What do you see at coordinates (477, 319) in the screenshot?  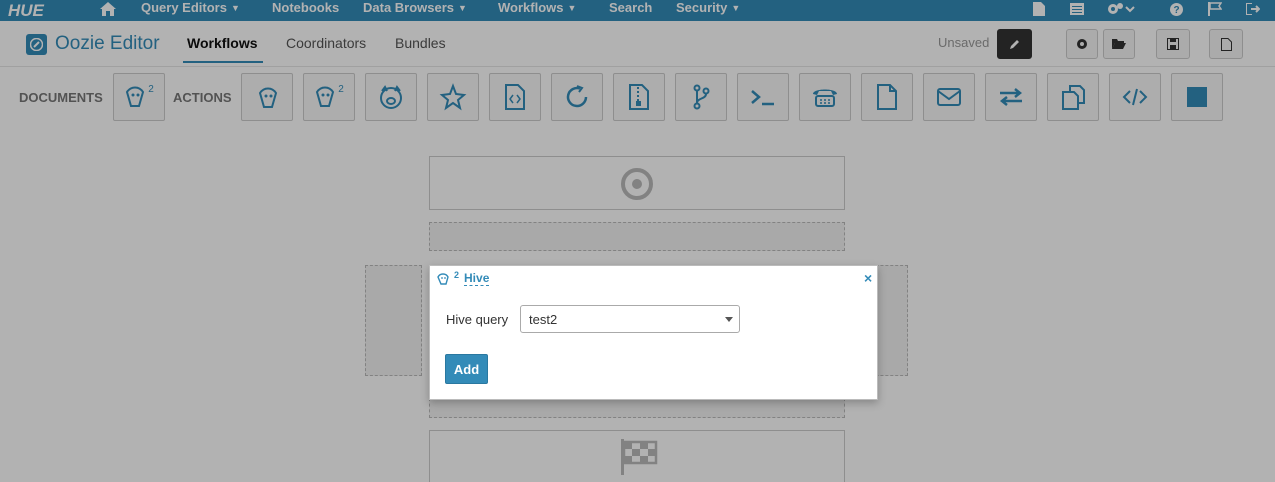 I see `hive-query-label: Hive query` at bounding box center [477, 319].